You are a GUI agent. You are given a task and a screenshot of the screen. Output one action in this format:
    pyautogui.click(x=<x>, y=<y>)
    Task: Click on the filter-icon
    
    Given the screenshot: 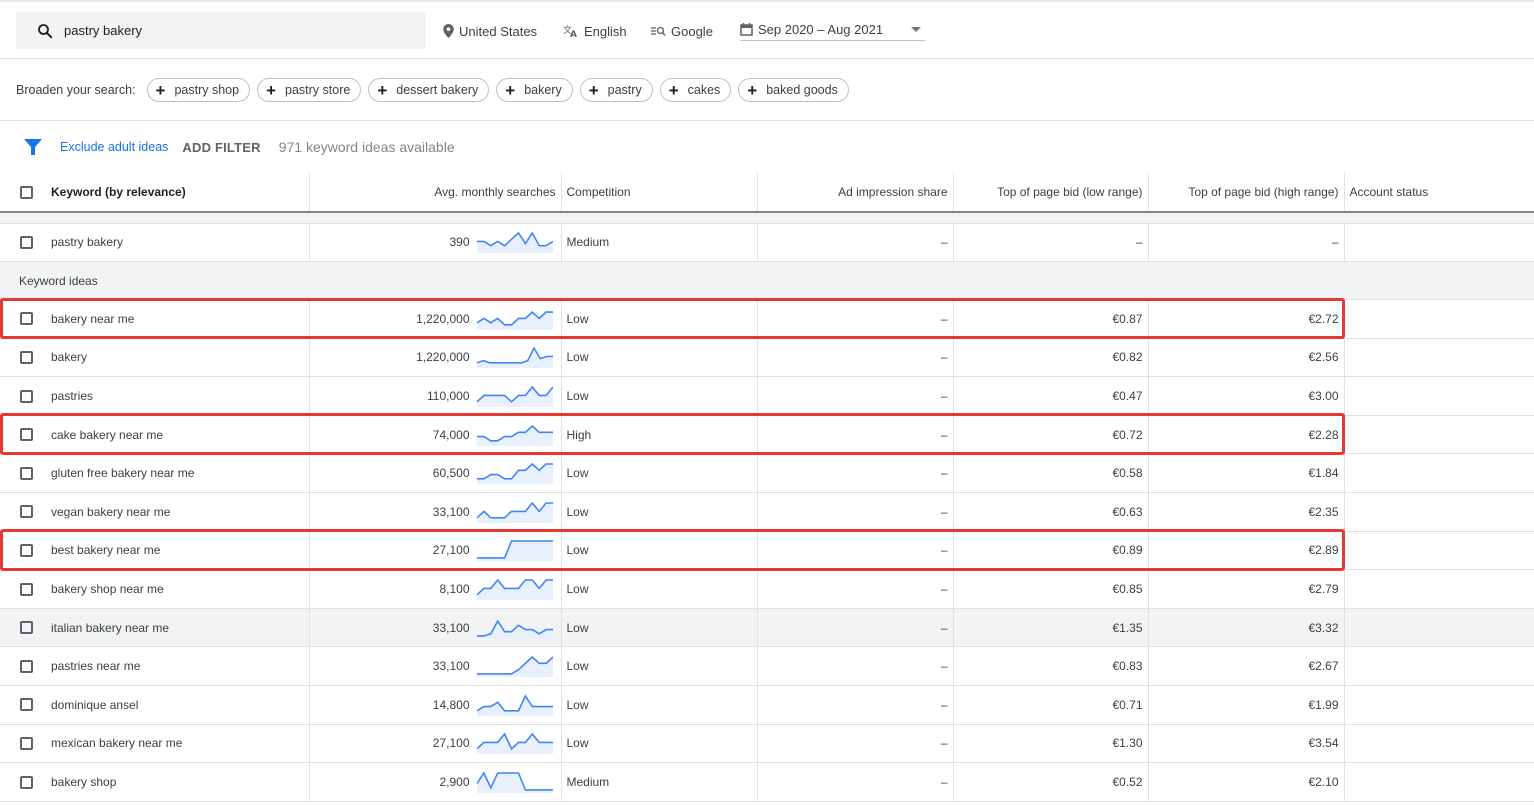 What is the action you would take?
    pyautogui.click(x=33, y=147)
    